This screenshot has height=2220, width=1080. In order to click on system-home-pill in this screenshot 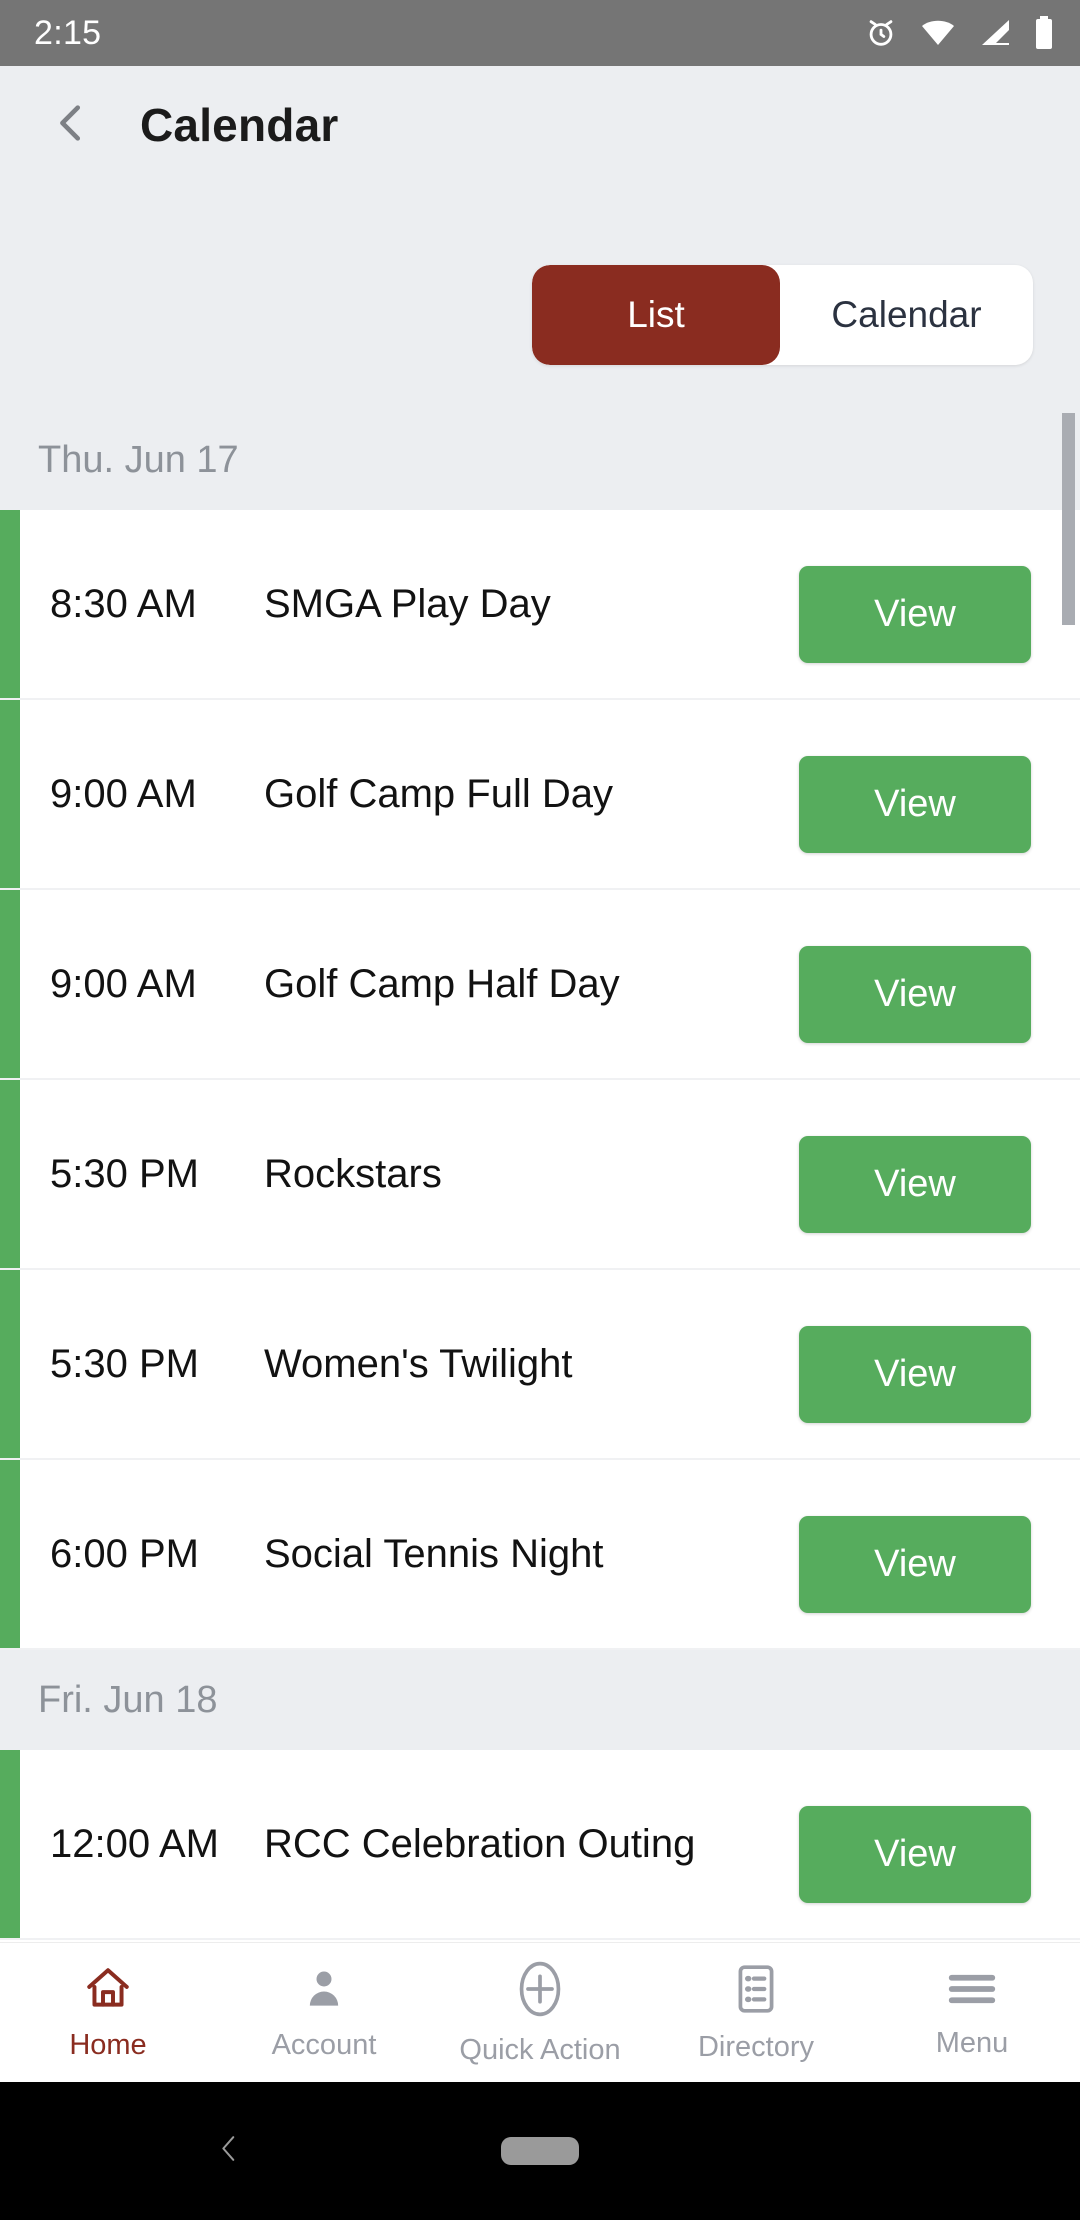, I will do `click(540, 2151)`.